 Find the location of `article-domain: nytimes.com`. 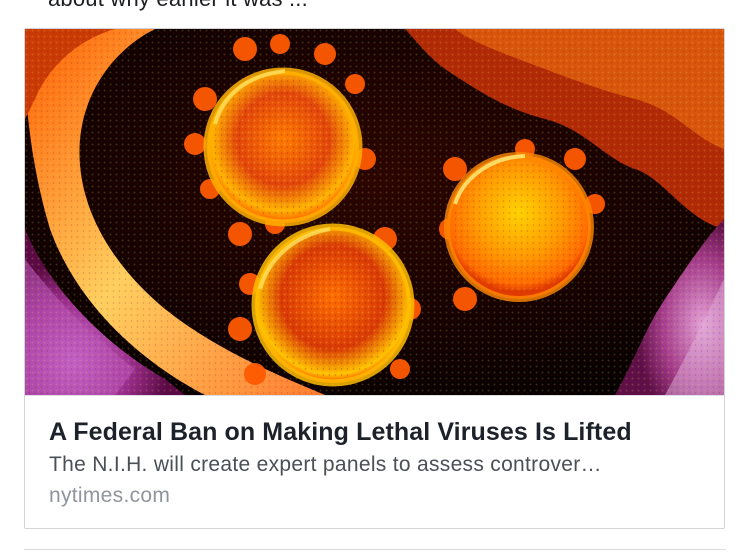

article-domain: nytimes.com is located at coordinates (374, 496).